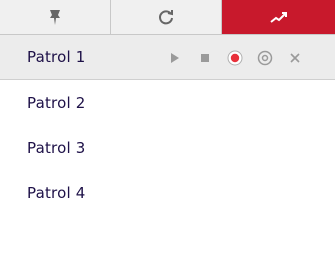 Image resolution: width=335 pixels, height=277 pixels. What do you see at coordinates (56, 102) in the screenshot?
I see `patrol-label-2: Patrol 2` at bounding box center [56, 102].